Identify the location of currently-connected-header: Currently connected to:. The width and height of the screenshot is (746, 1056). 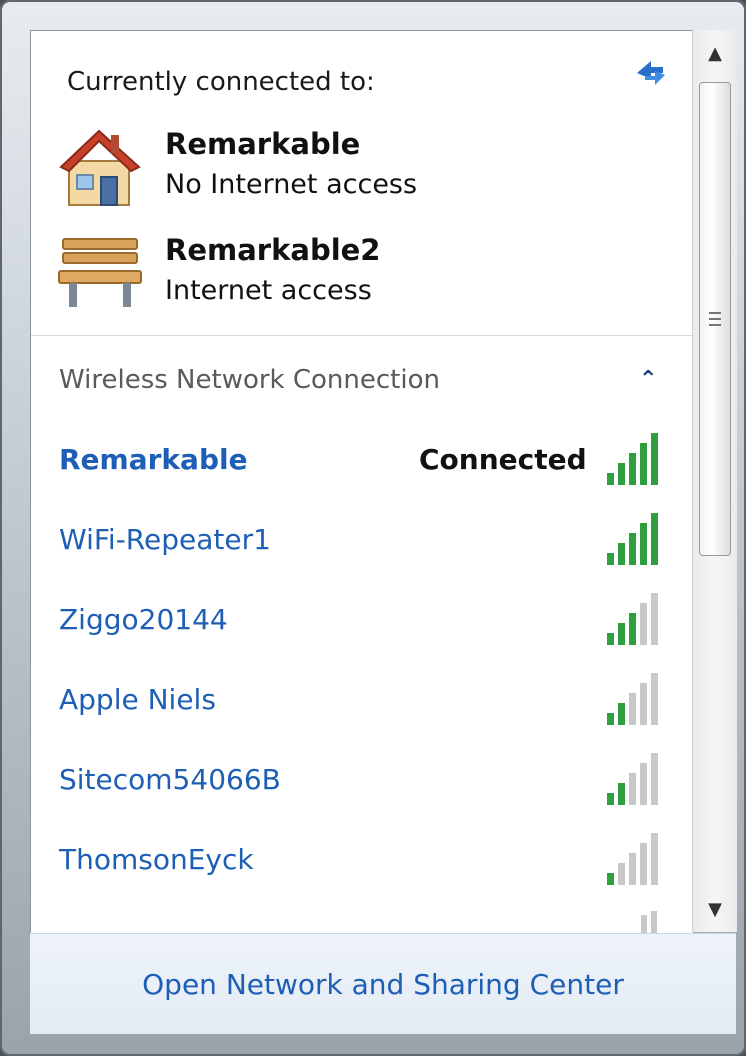
(221, 82).